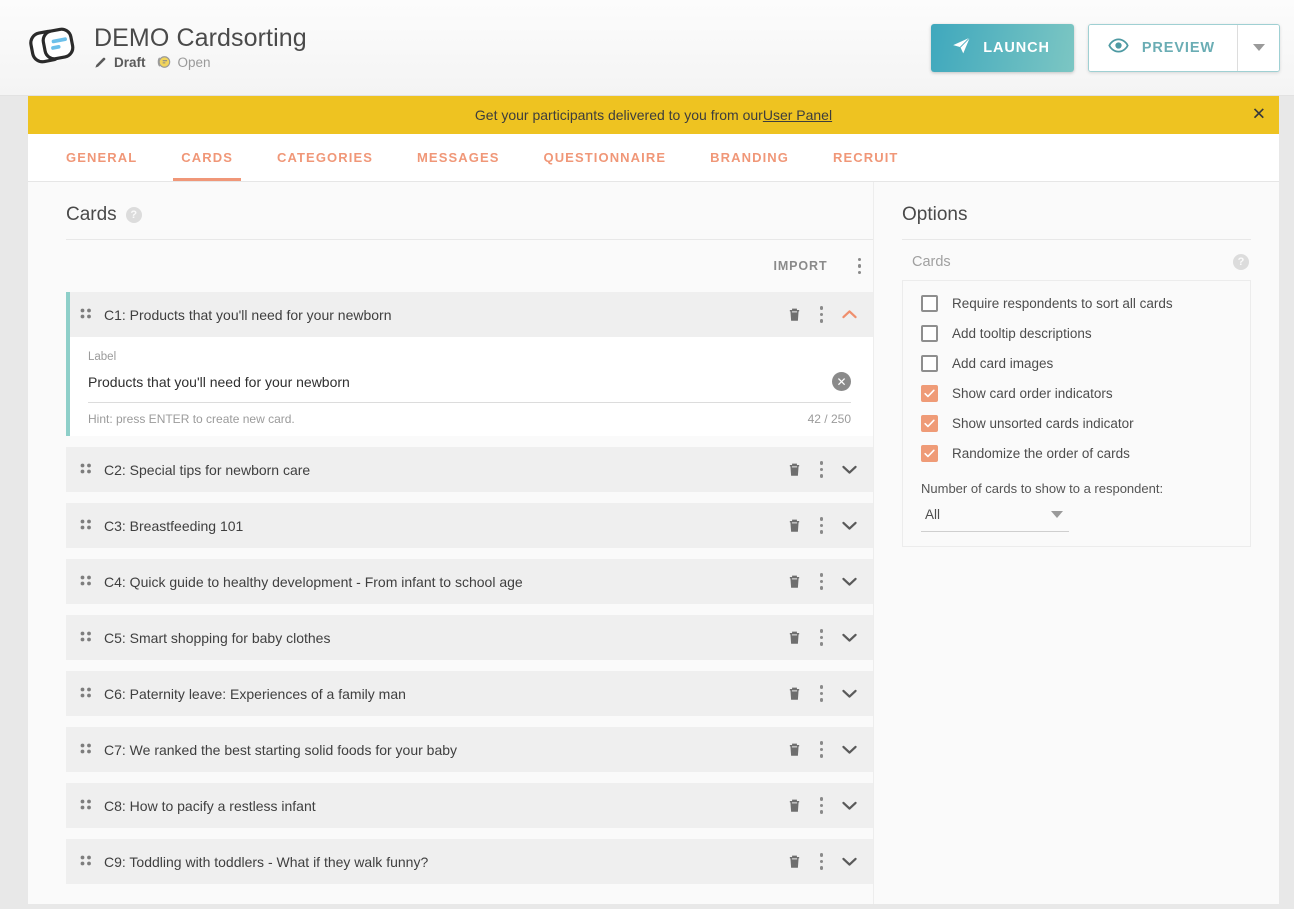  Describe the element at coordinates (829, 419) in the screenshot. I see `char-counter: 42 / 250` at that location.